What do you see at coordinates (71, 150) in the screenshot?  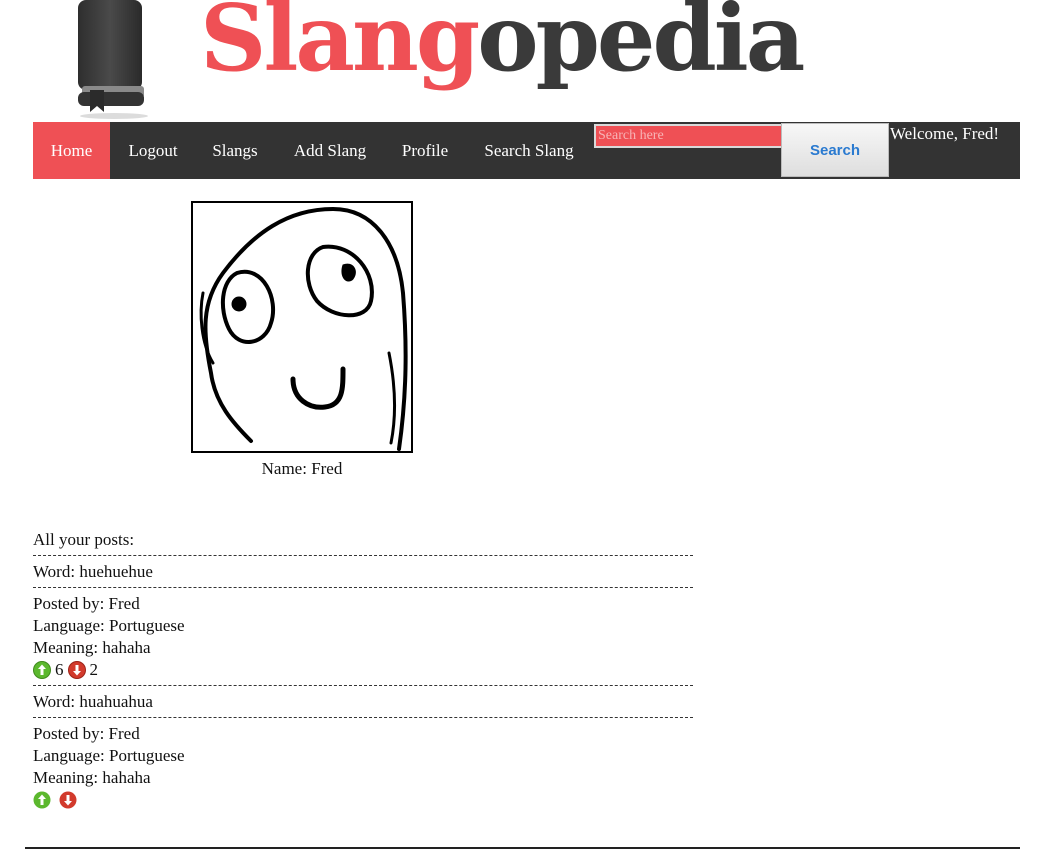 I see `nav-item-home: Home` at bounding box center [71, 150].